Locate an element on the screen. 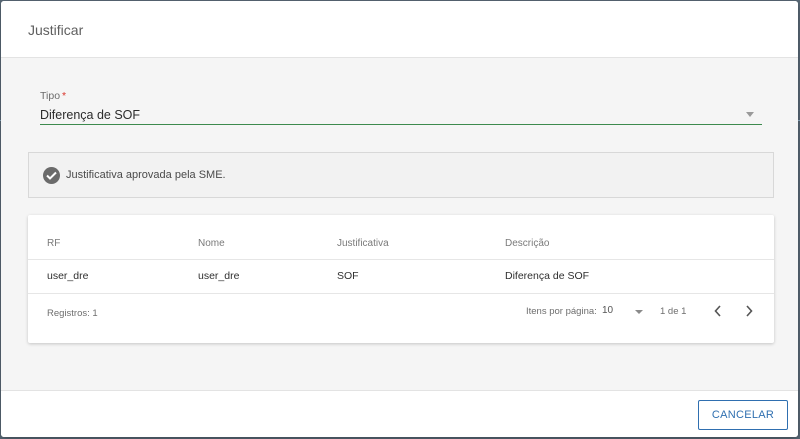 Image resolution: width=800 pixels, height=439 pixels. records-count: Registros: 1 is located at coordinates (72, 313).